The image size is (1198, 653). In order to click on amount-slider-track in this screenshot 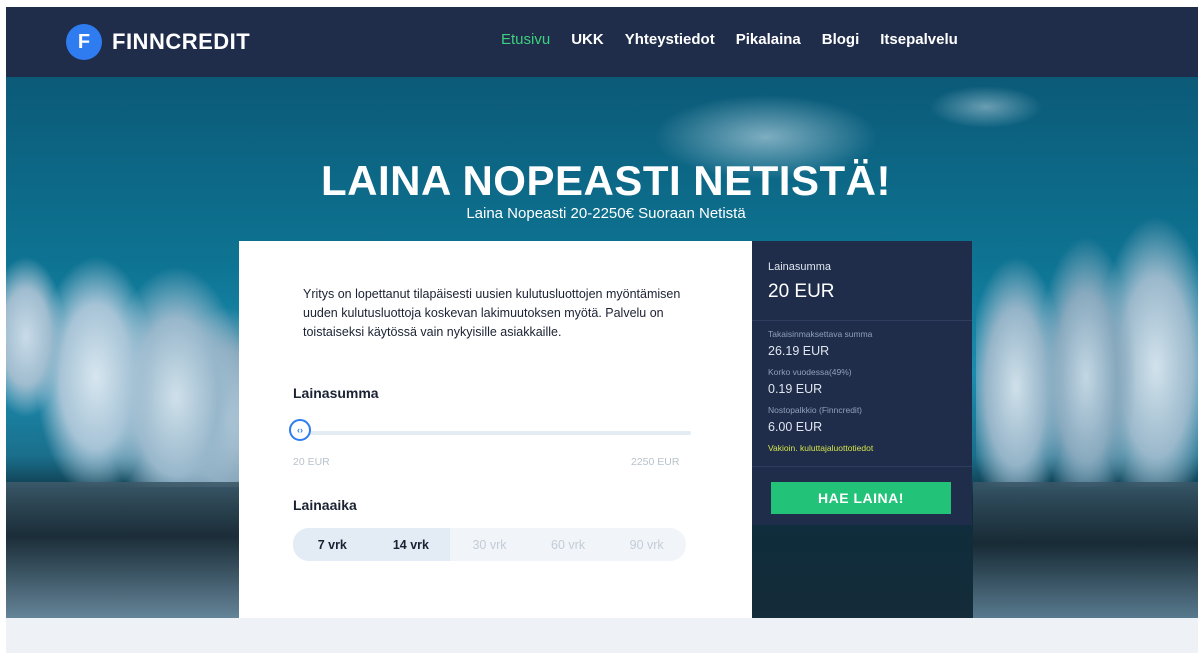, I will do `click(496, 433)`.